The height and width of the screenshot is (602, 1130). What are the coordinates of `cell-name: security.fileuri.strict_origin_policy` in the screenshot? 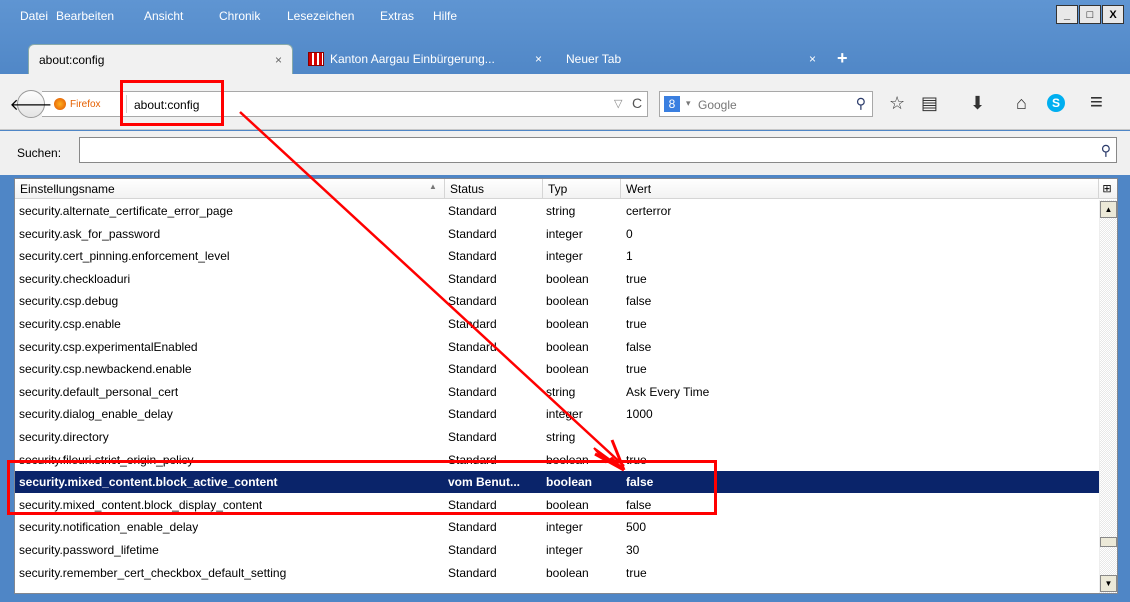 It's located at (106, 459).